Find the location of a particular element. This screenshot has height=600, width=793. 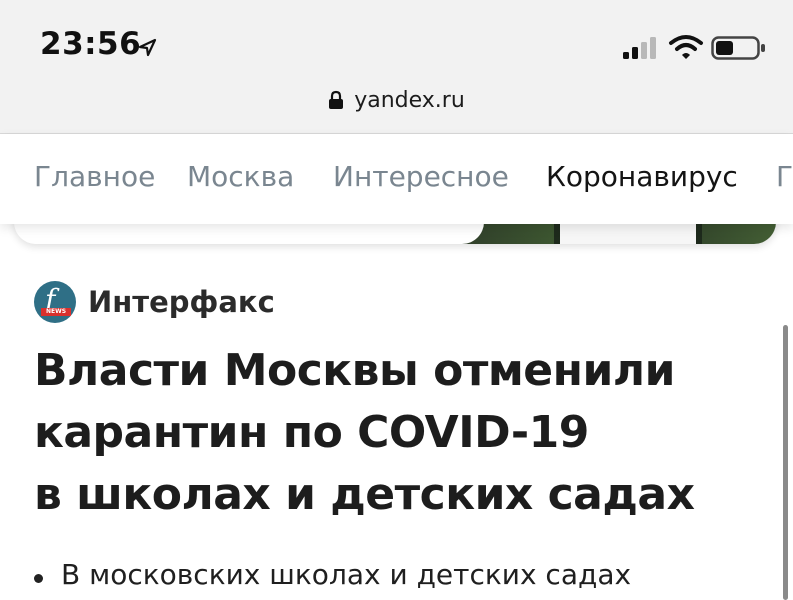

article-source: f NEWS Интерфакс is located at coordinates (154, 302).